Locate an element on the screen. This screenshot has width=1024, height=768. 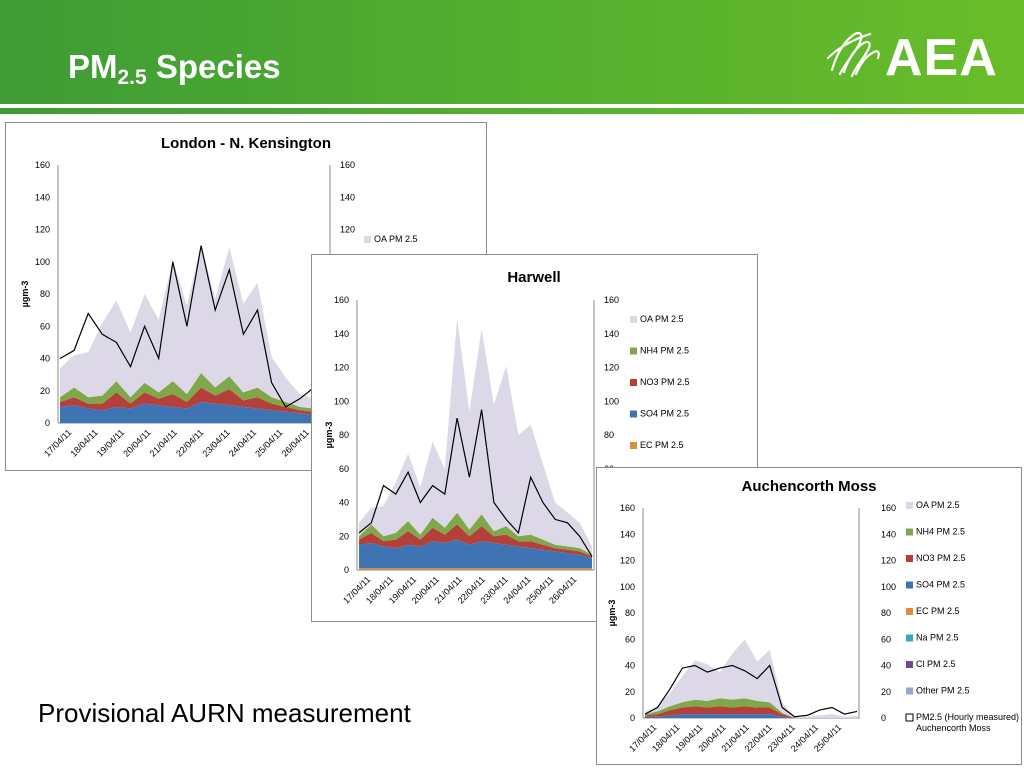
y-tick-right-harwell-4: 80 is located at coordinates (609, 435).